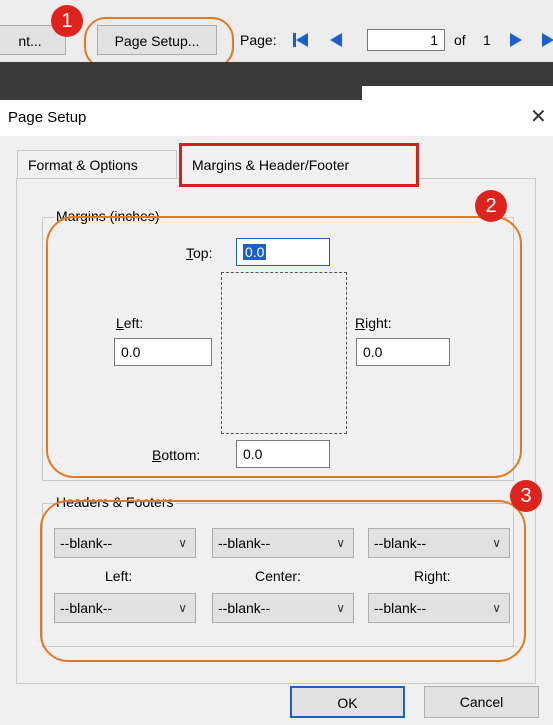  I want to click on tab-format-options-label: Format & Options, so click(83, 165).